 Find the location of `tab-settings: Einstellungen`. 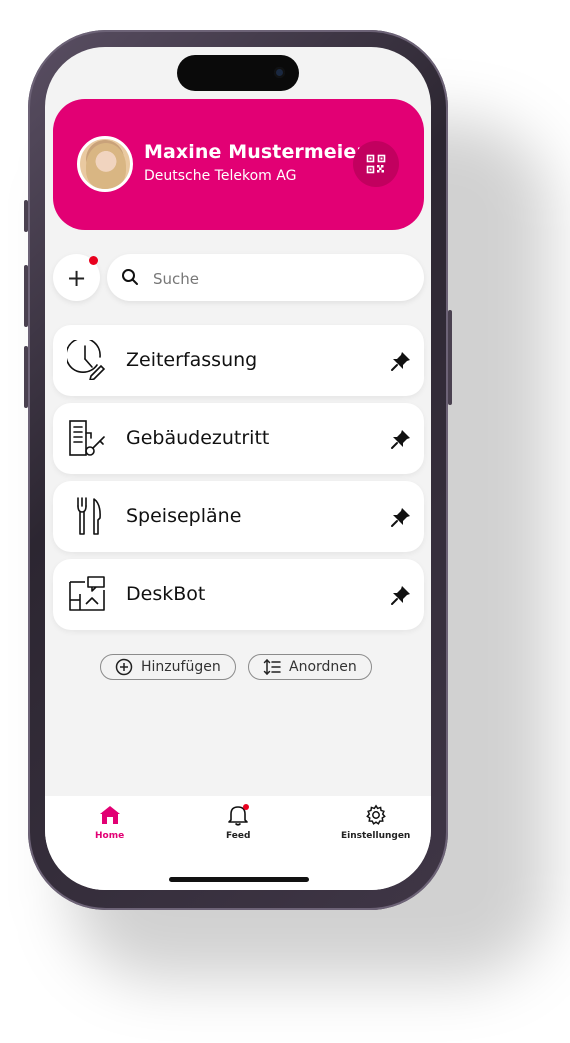

tab-settings: Einstellungen is located at coordinates (375, 822).